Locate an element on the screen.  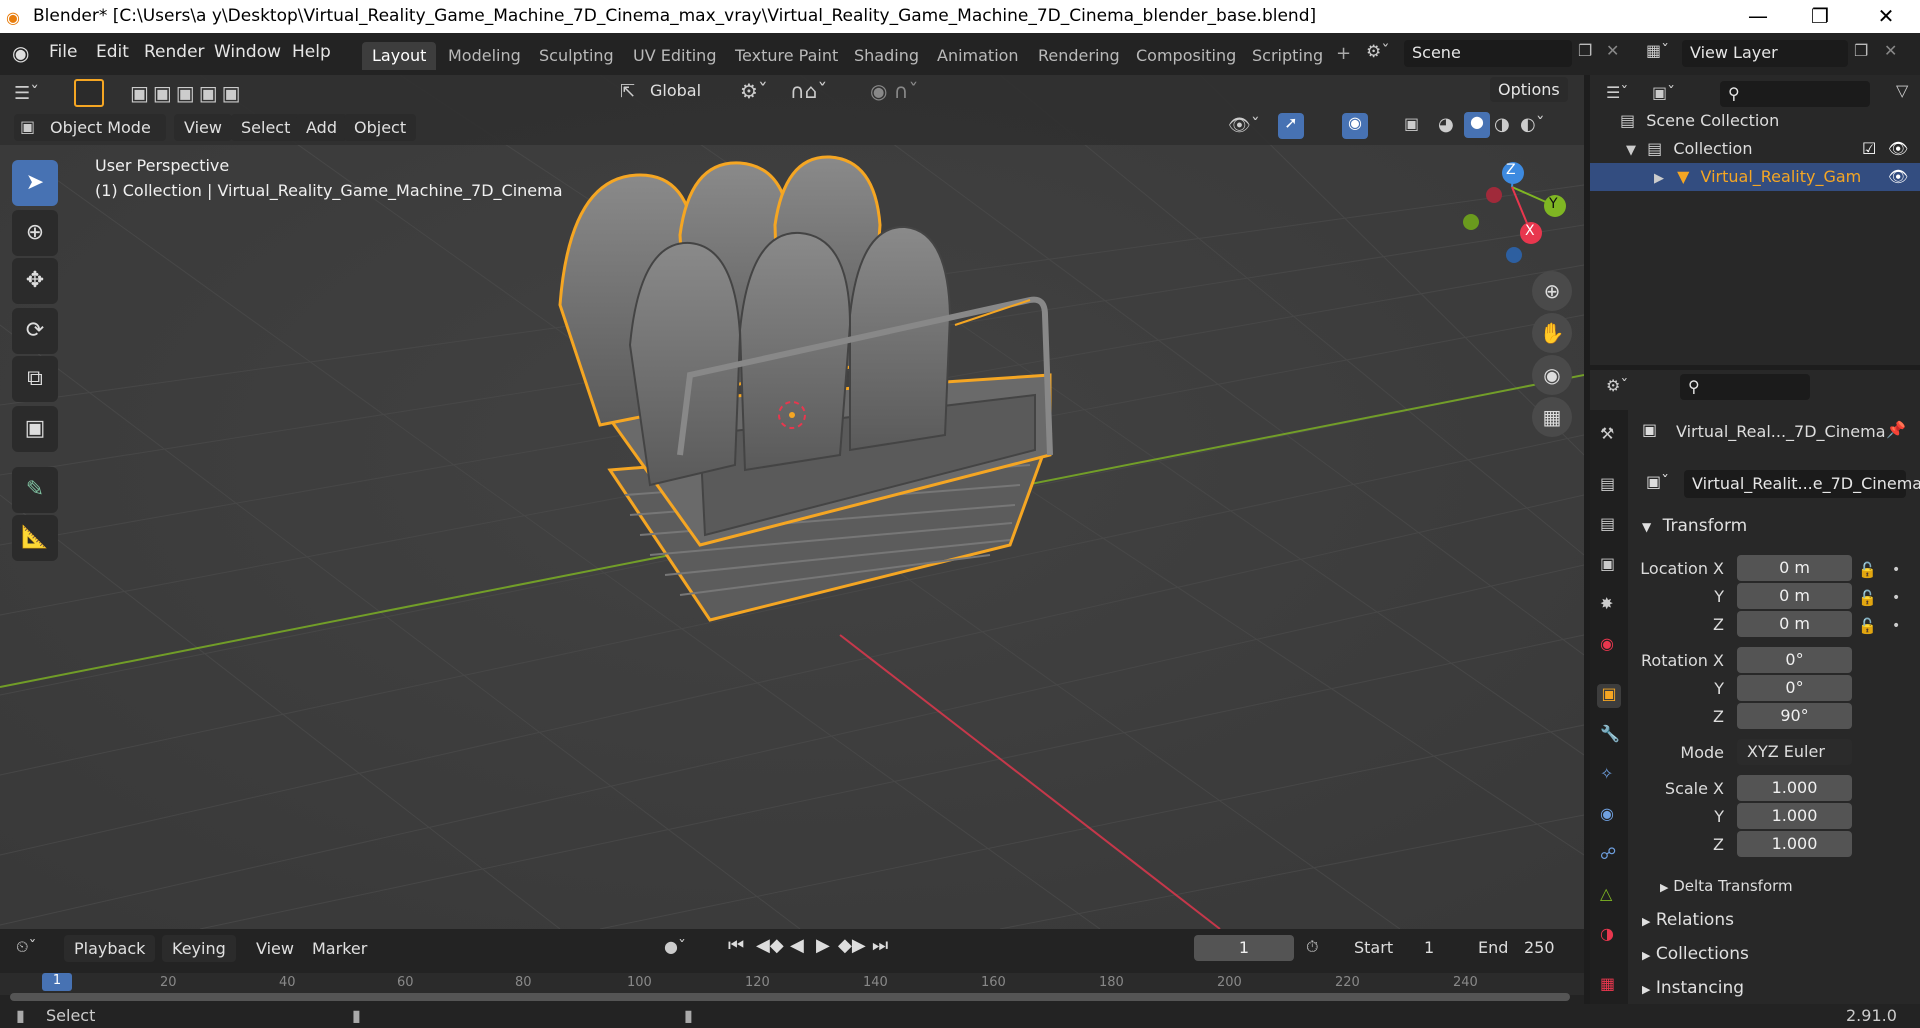
scale-z-field: 1.000 is located at coordinates (1794, 844).